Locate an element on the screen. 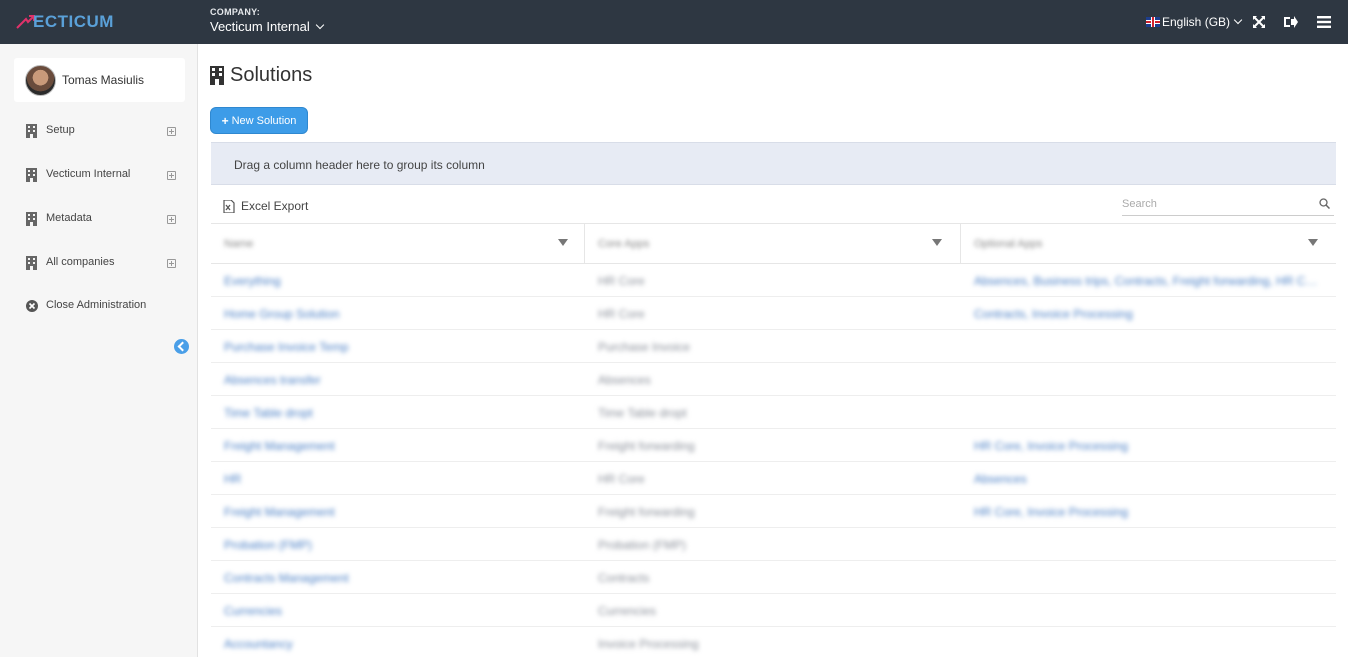 The height and width of the screenshot is (657, 1348). sidebar-item-label: Setup is located at coordinates (60, 130).